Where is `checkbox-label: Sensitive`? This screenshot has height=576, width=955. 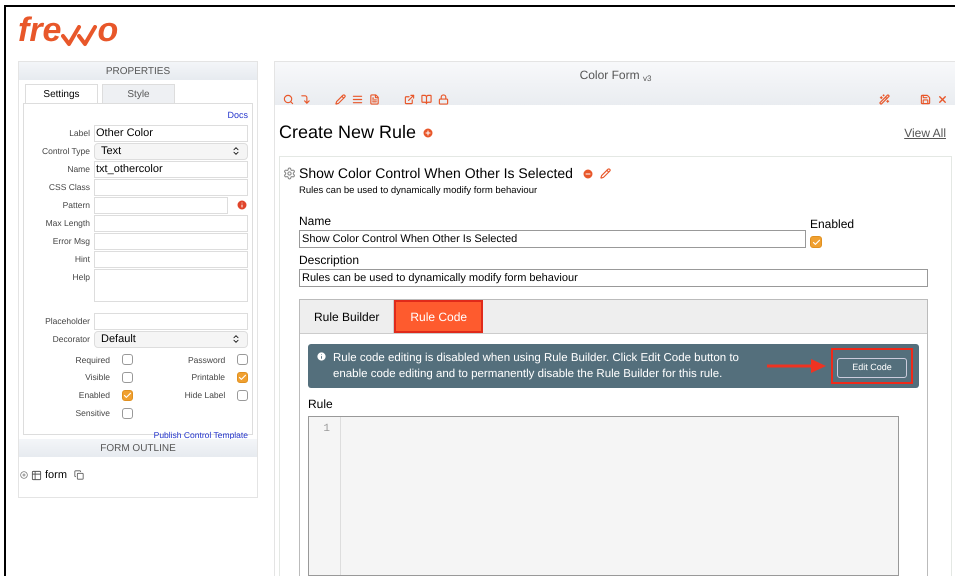
checkbox-label: Sensitive is located at coordinates (92, 413).